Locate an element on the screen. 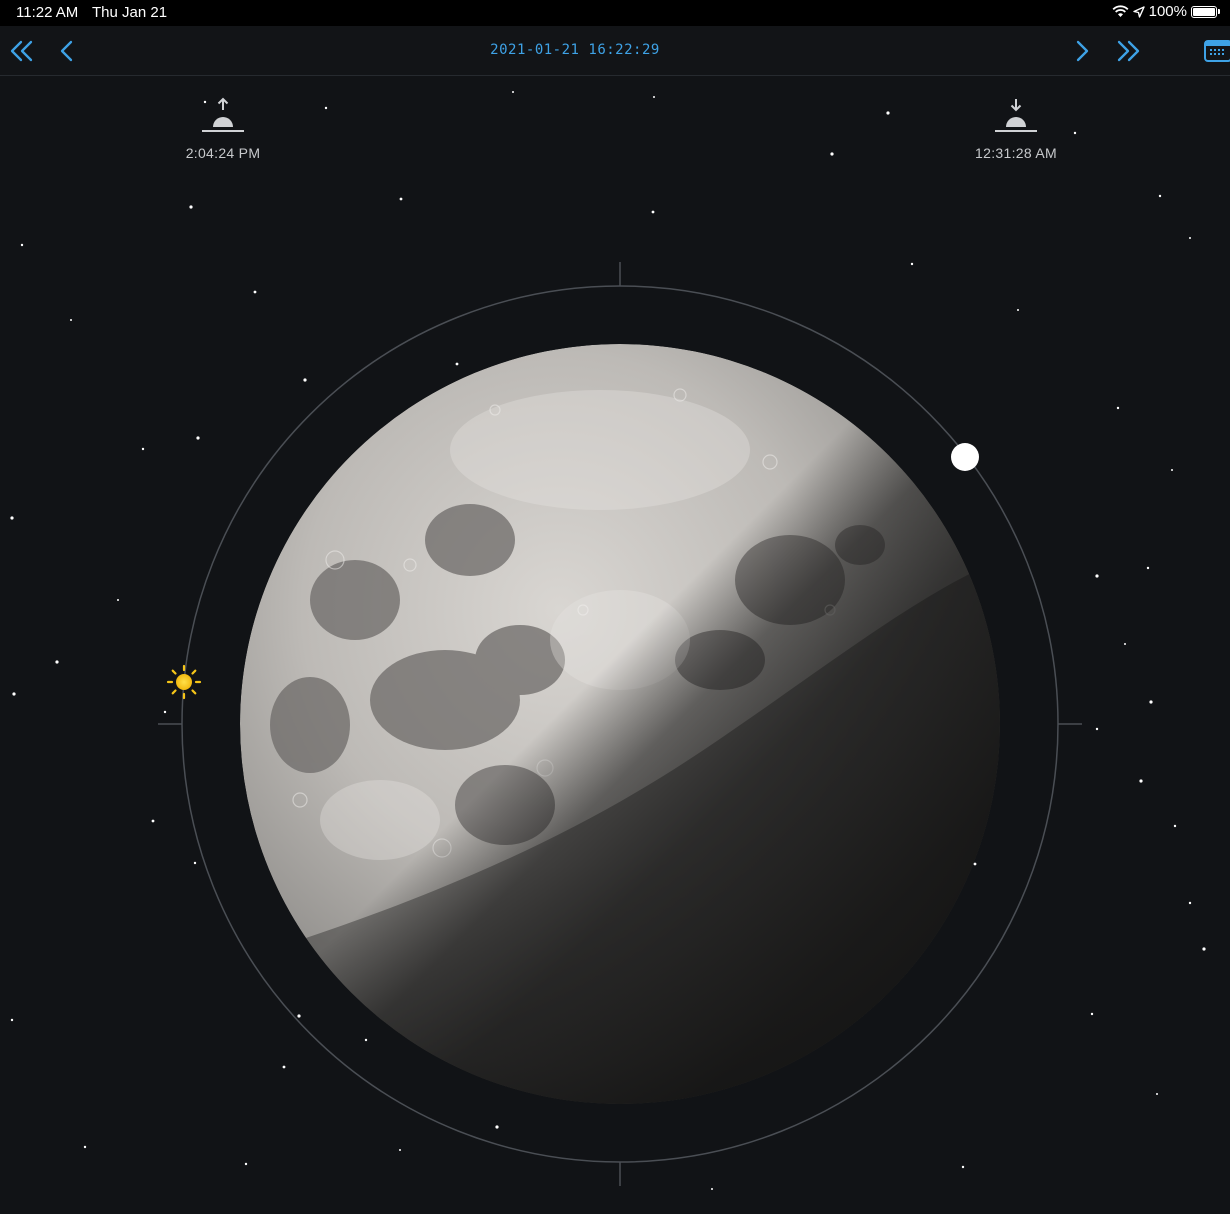 This screenshot has height=1214, width=1230. wifi-icon is located at coordinates (1120, 11).